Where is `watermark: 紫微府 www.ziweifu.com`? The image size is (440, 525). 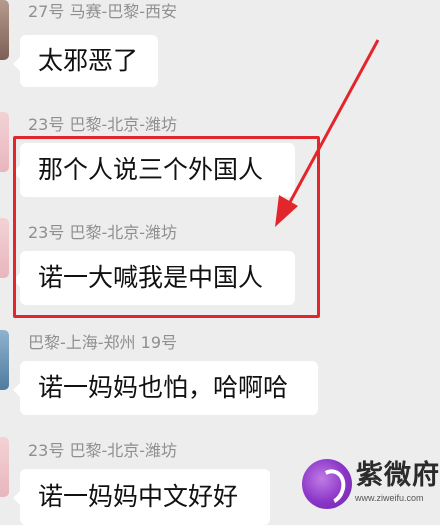 watermark: 紫微府 www.ziweifu.com is located at coordinates (370, 484).